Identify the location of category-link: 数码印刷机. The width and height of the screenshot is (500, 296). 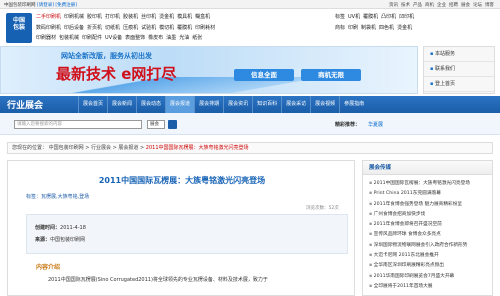
(48, 28).